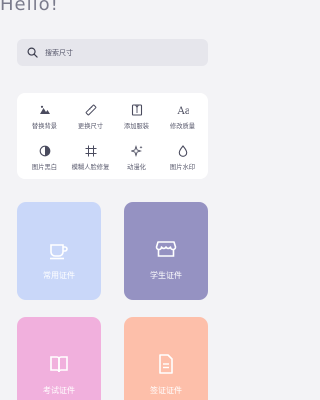  I want to click on book-icon, so click(59, 364).